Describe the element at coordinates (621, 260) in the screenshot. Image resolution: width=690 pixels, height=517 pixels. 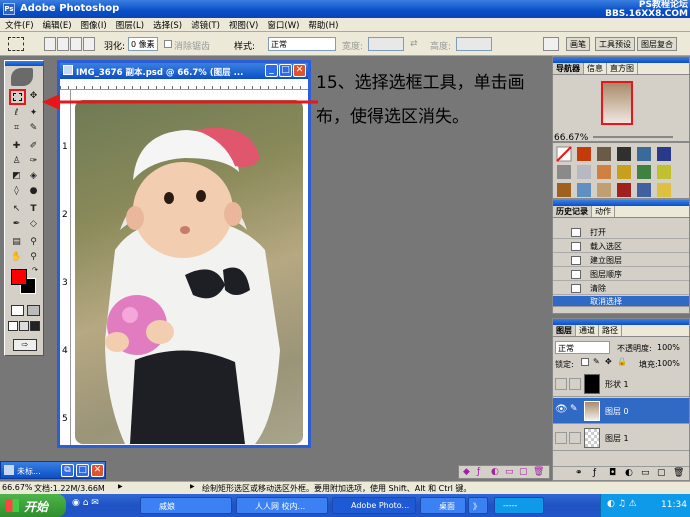
I see `history-item: 建立图层` at that location.